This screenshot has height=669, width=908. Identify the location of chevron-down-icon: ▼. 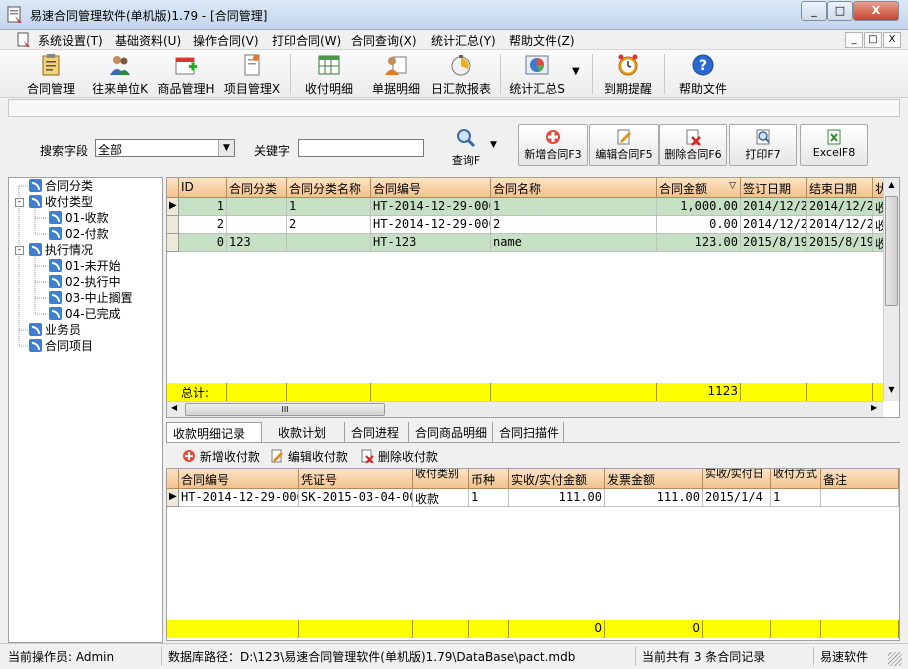
(226, 148).